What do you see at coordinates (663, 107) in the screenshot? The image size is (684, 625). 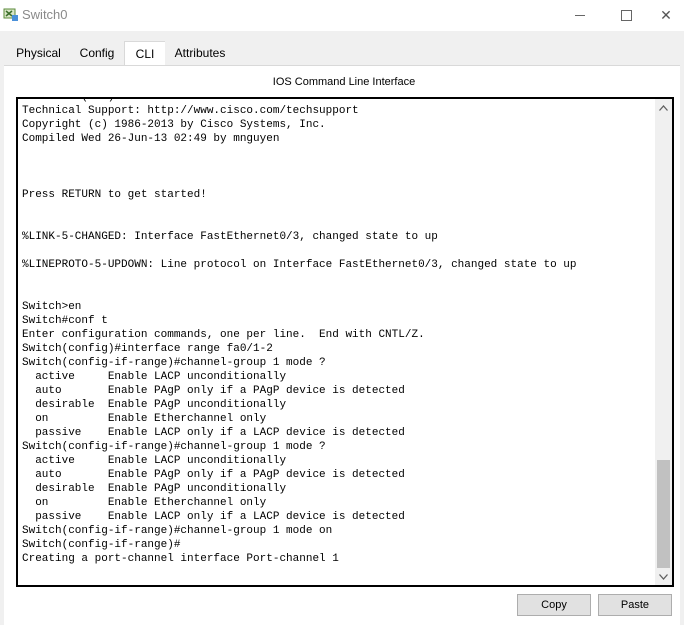 I see `chevron-up-icon` at bounding box center [663, 107].